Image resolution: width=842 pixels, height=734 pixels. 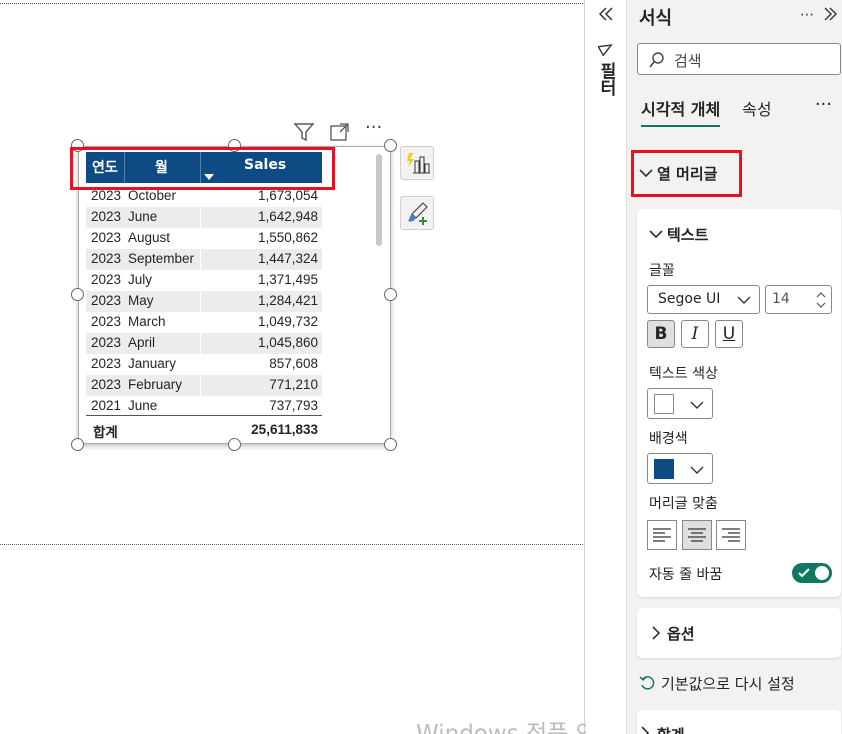 What do you see at coordinates (739, 722) in the screenshot?
I see `total-section-card: 합계` at bounding box center [739, 722].